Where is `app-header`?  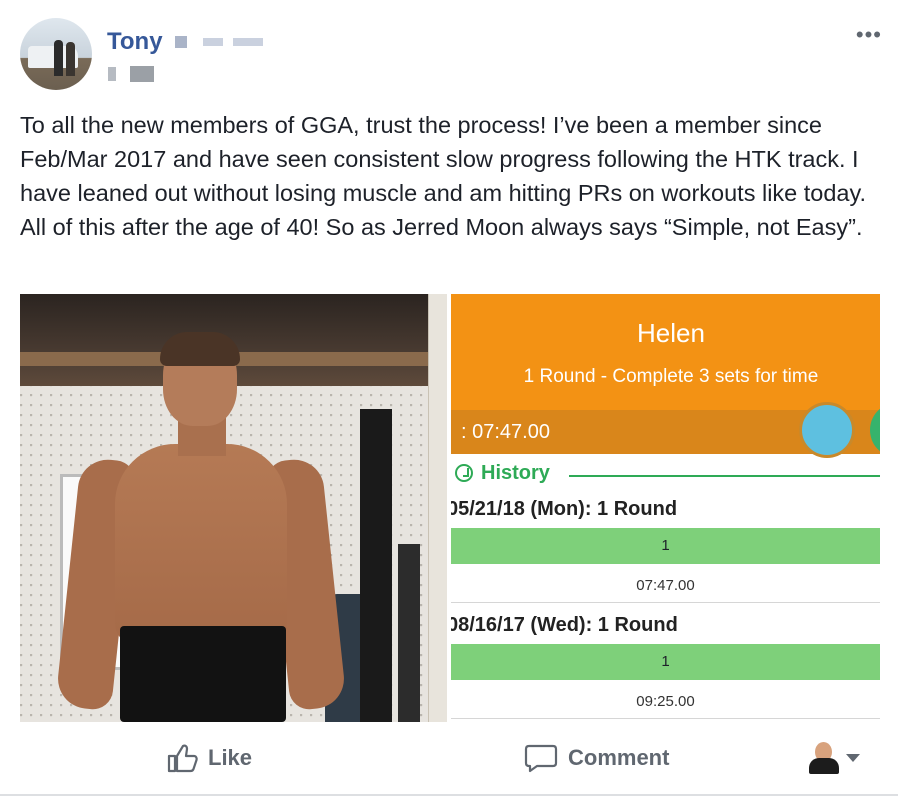 app-header is located at coordinates (665, 352).